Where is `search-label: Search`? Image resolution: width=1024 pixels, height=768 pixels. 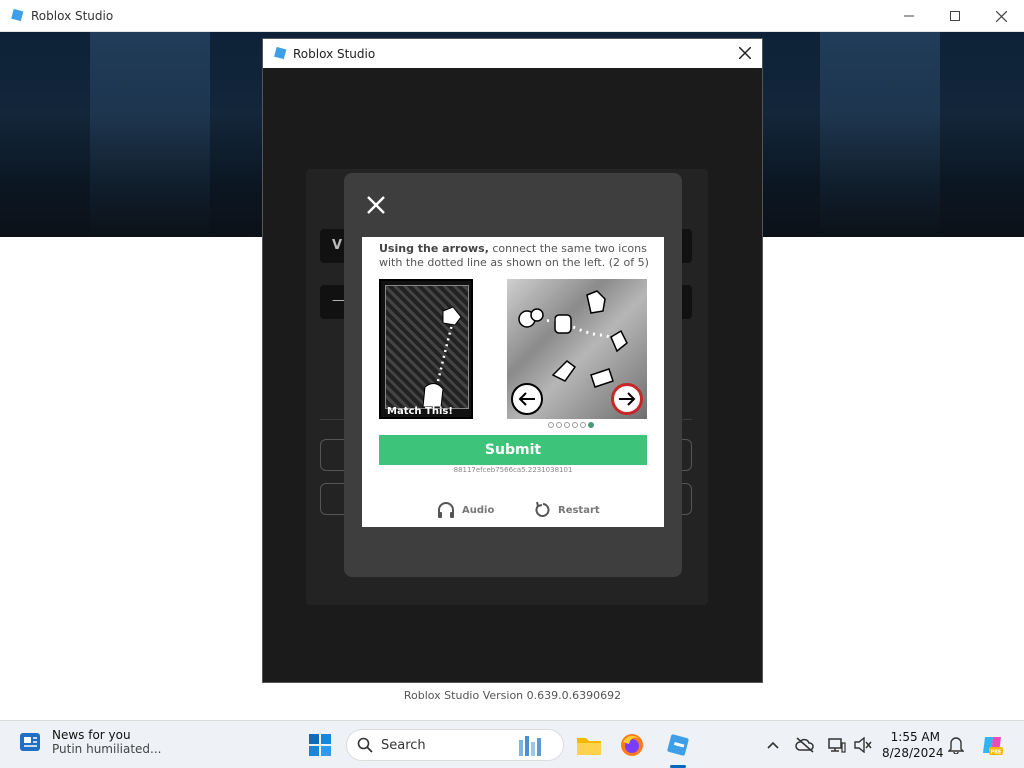
search-label: Search is located at coordinates (403, 745).